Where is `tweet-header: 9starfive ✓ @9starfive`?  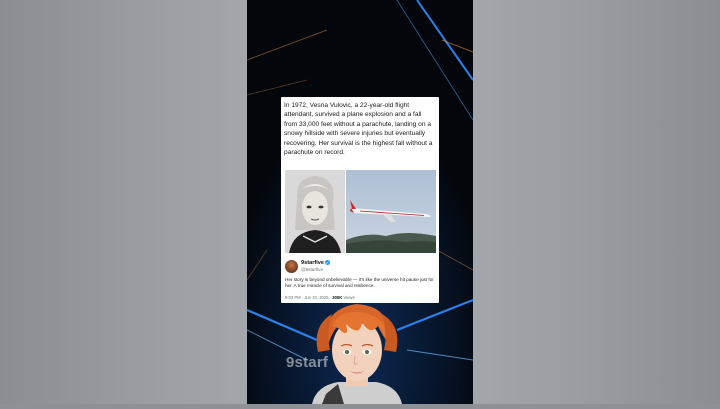
tweet-header: 9starfive ✓ @9starfive is located at coordinates (360, 267).